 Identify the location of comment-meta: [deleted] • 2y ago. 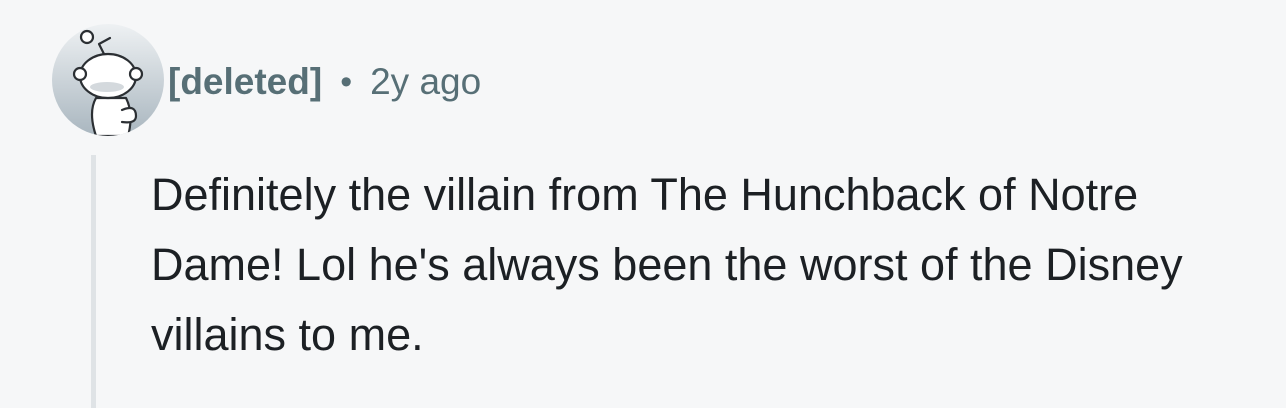
(324, 82).